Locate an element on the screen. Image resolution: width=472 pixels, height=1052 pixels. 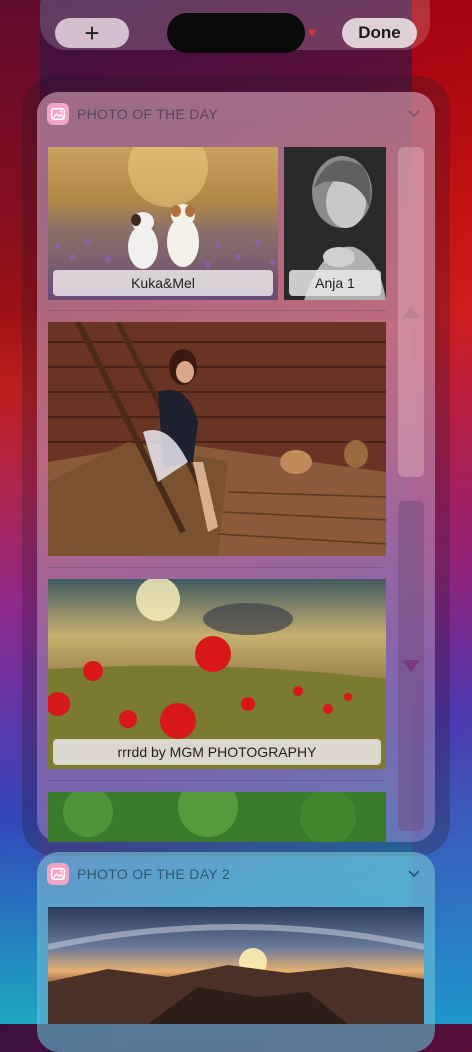
forest-photo is located at coordinates (217, 817).